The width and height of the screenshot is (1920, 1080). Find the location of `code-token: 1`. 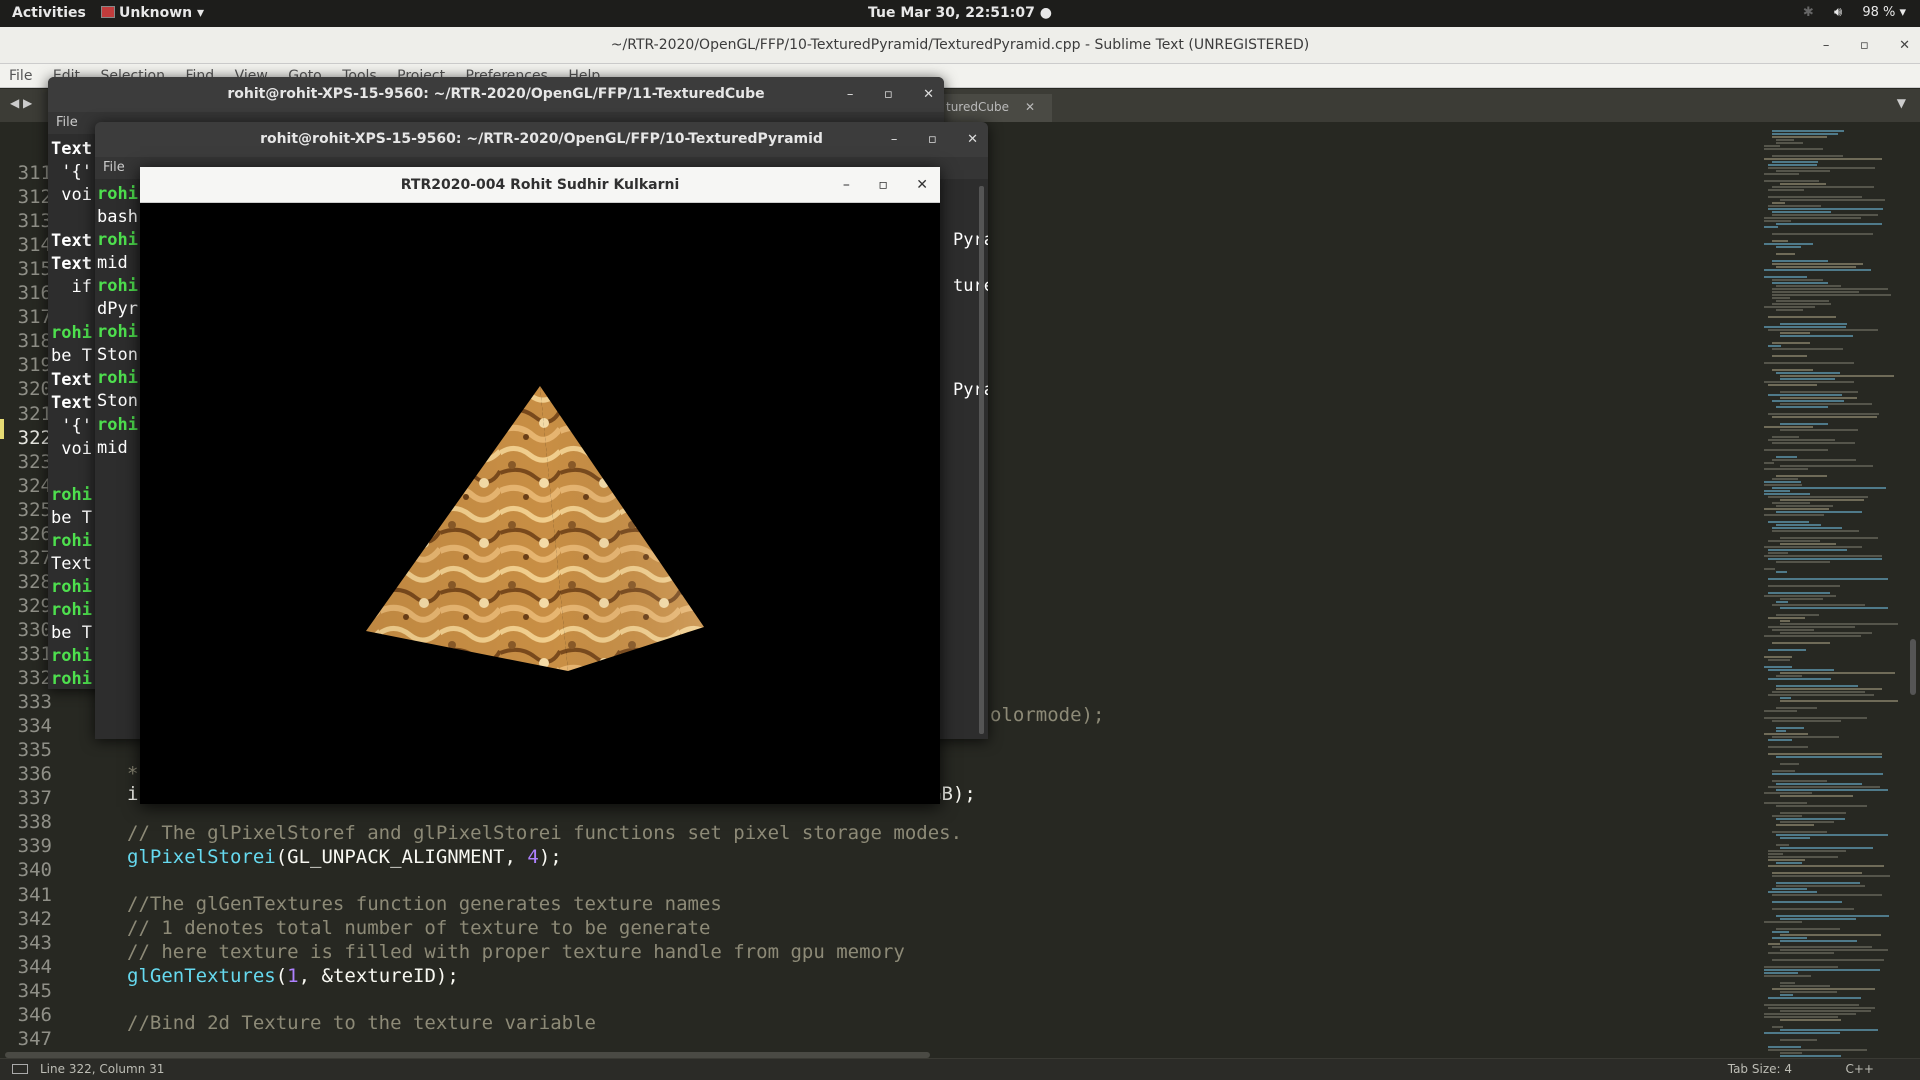

code-token: 1 is located at coordinates (293, 976).